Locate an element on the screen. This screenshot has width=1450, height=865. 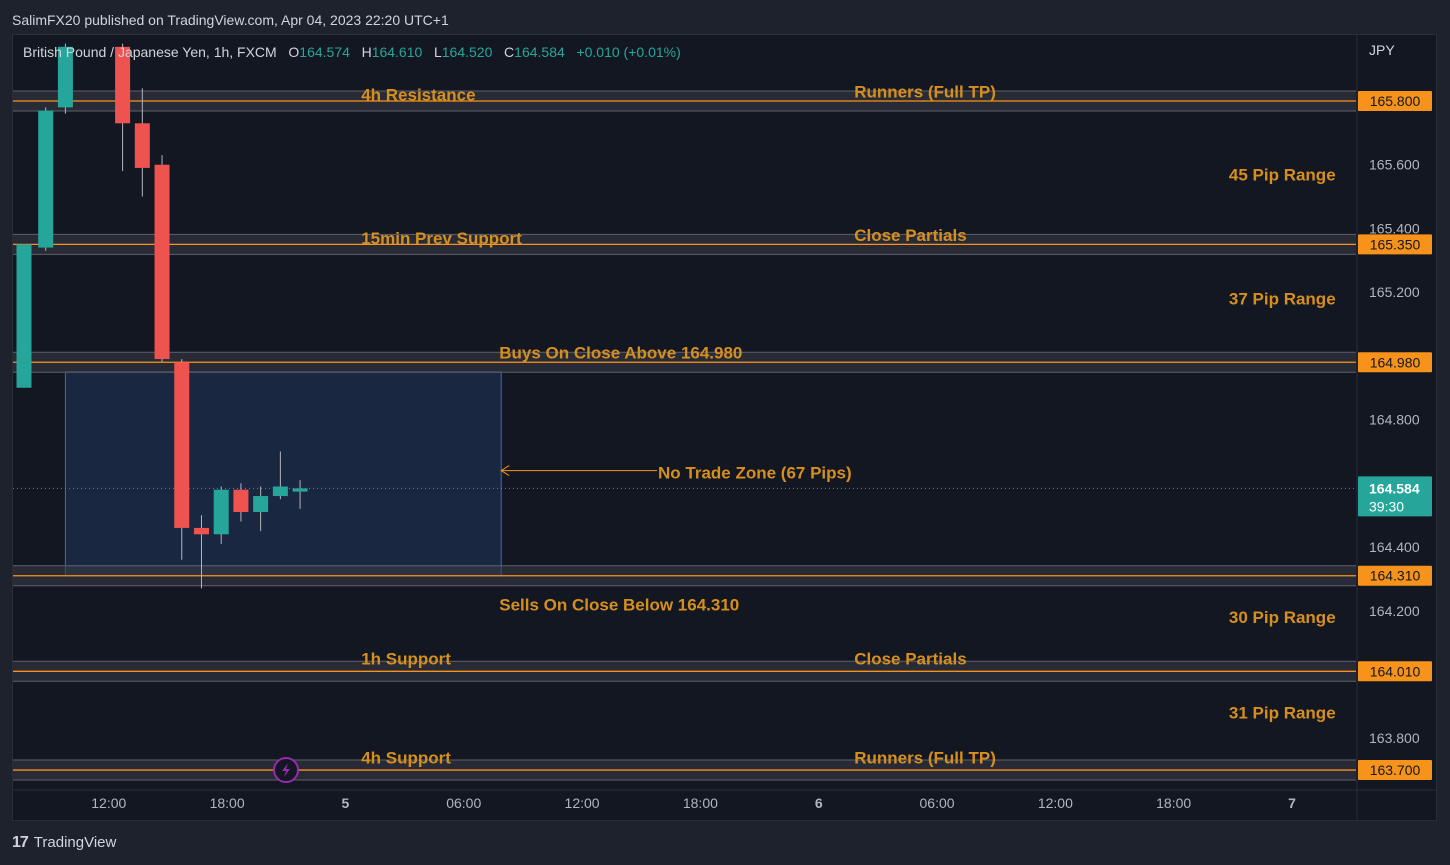
level-price-text: 165.800 is located at coordinates (1395, 101).